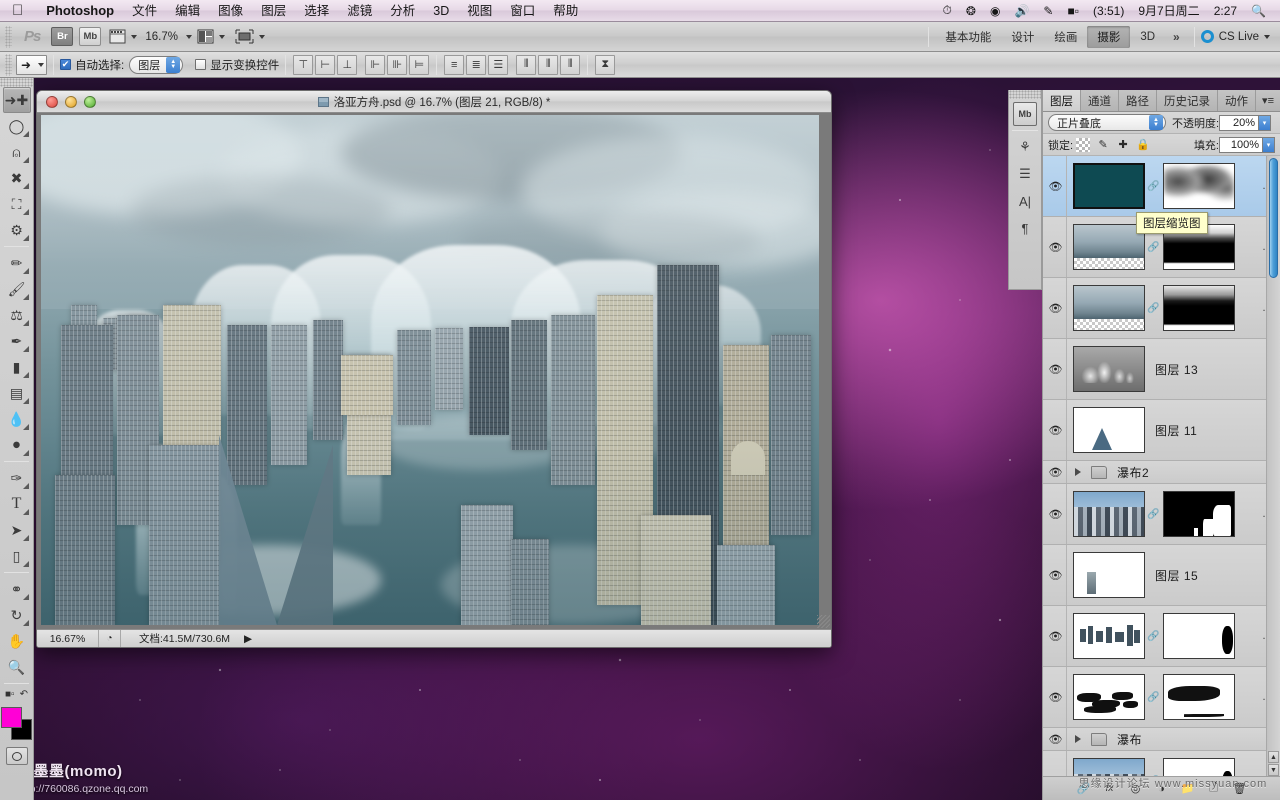  Describe the element at coordinates (1083, 144) in the screenshot. I see `lock-transparent-pixels-icon` at that location.